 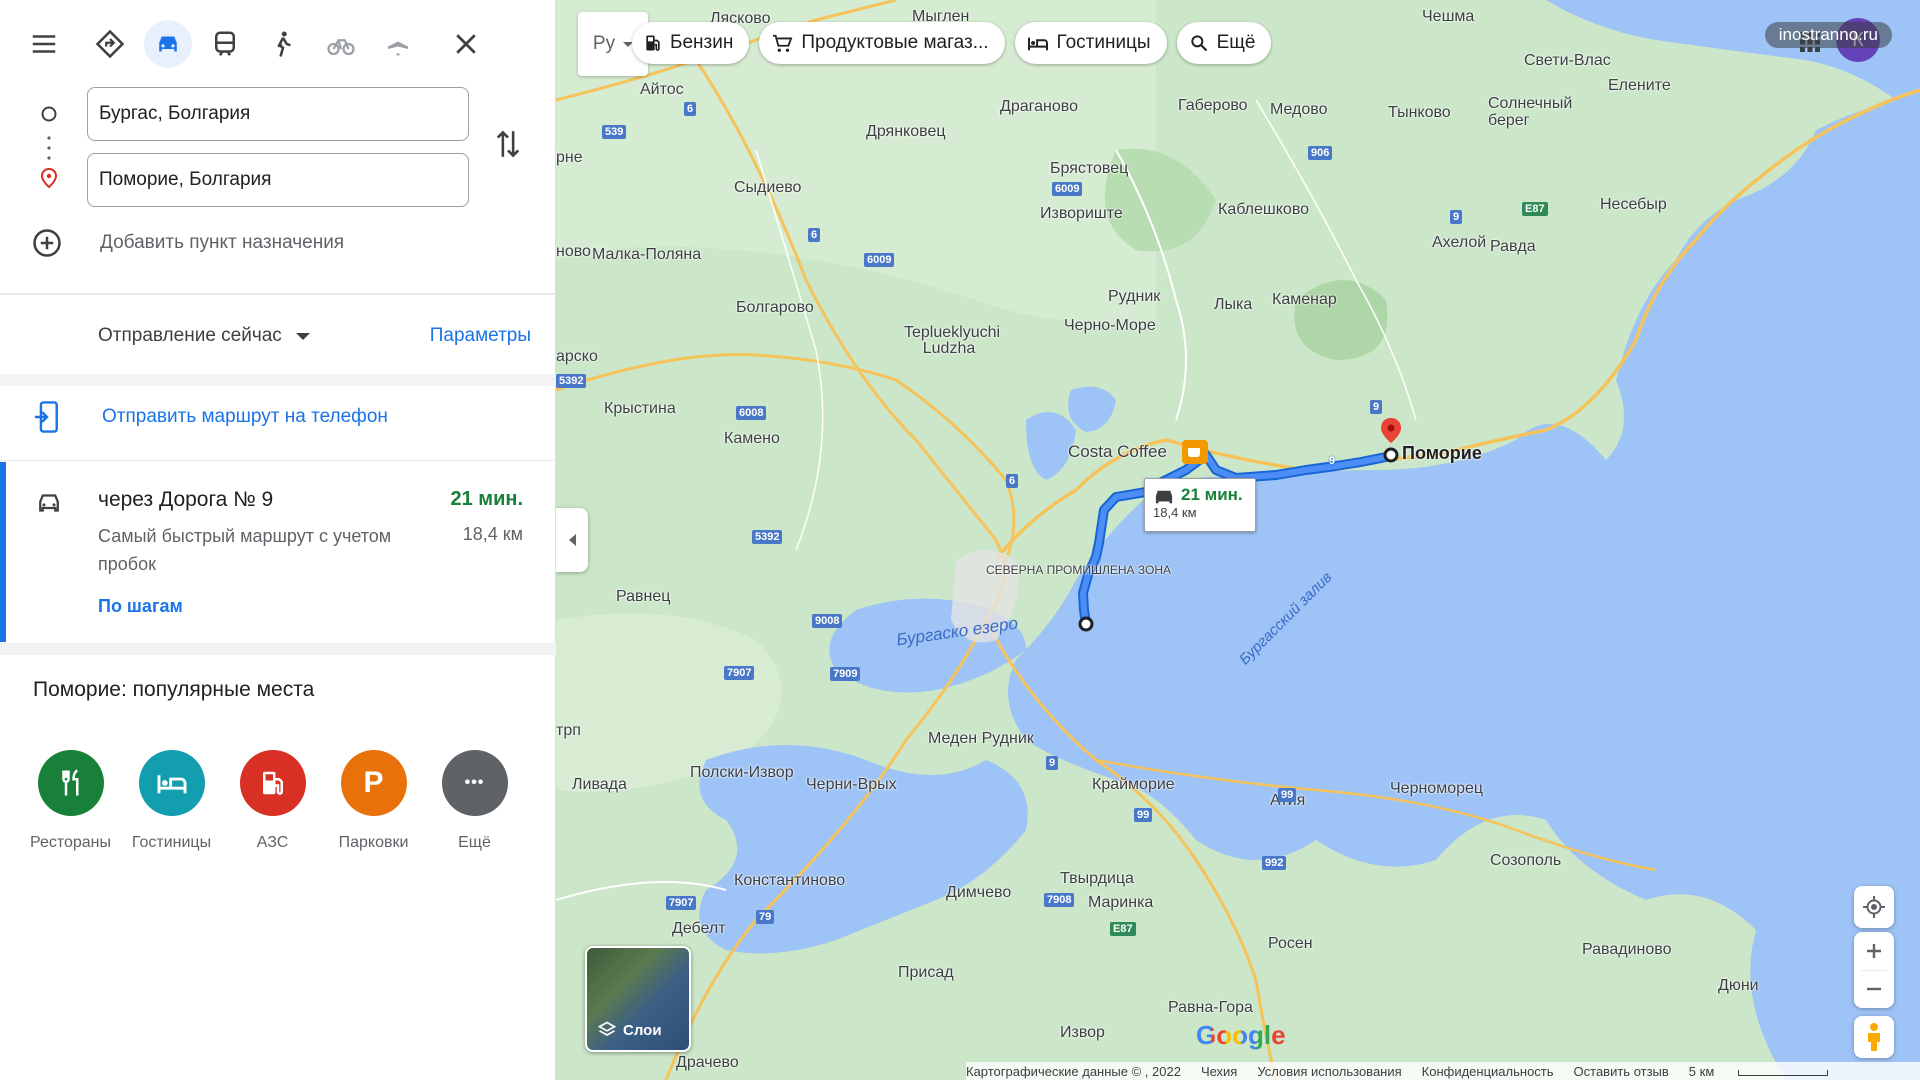 I want to click on swap-icon, so click(x=508, y=144).